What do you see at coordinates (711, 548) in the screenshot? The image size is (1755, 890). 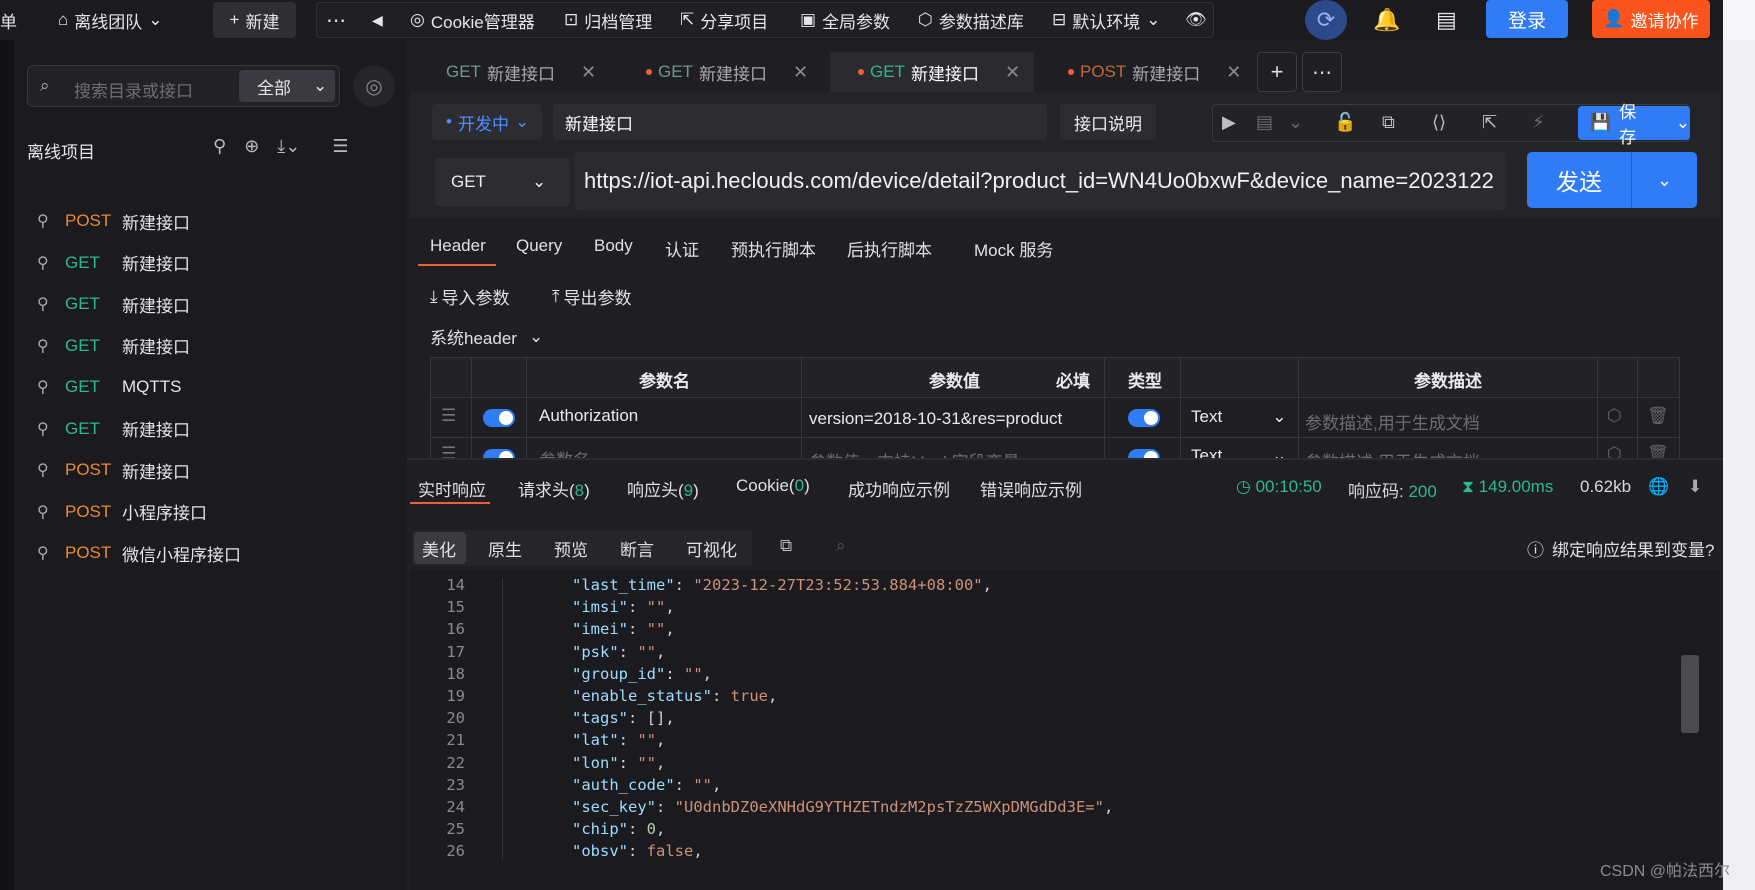 I see `view-tab-visualize: 可视化` at bounding box center [711, 548].